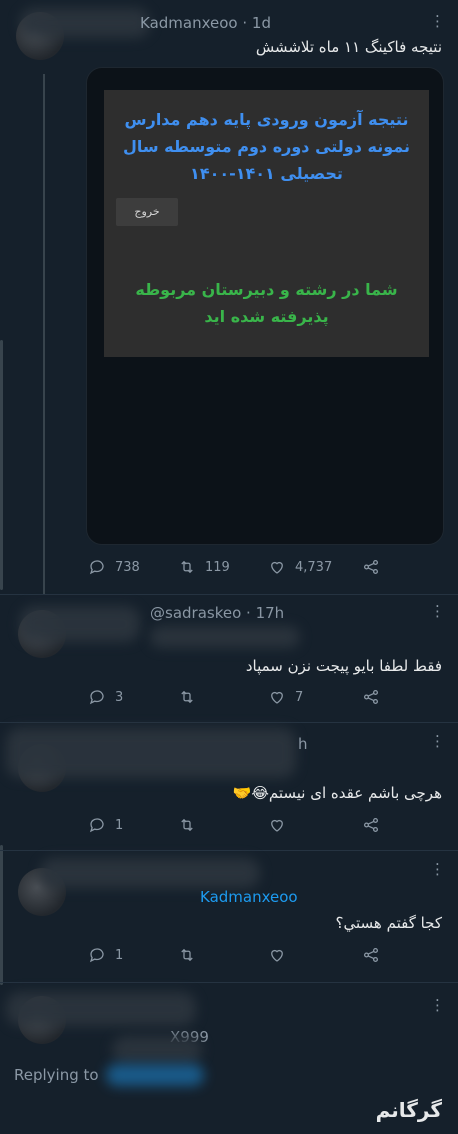 This screenshot has height=1134, width=458. I want to click on redacted-handle, so click(157, 1050).